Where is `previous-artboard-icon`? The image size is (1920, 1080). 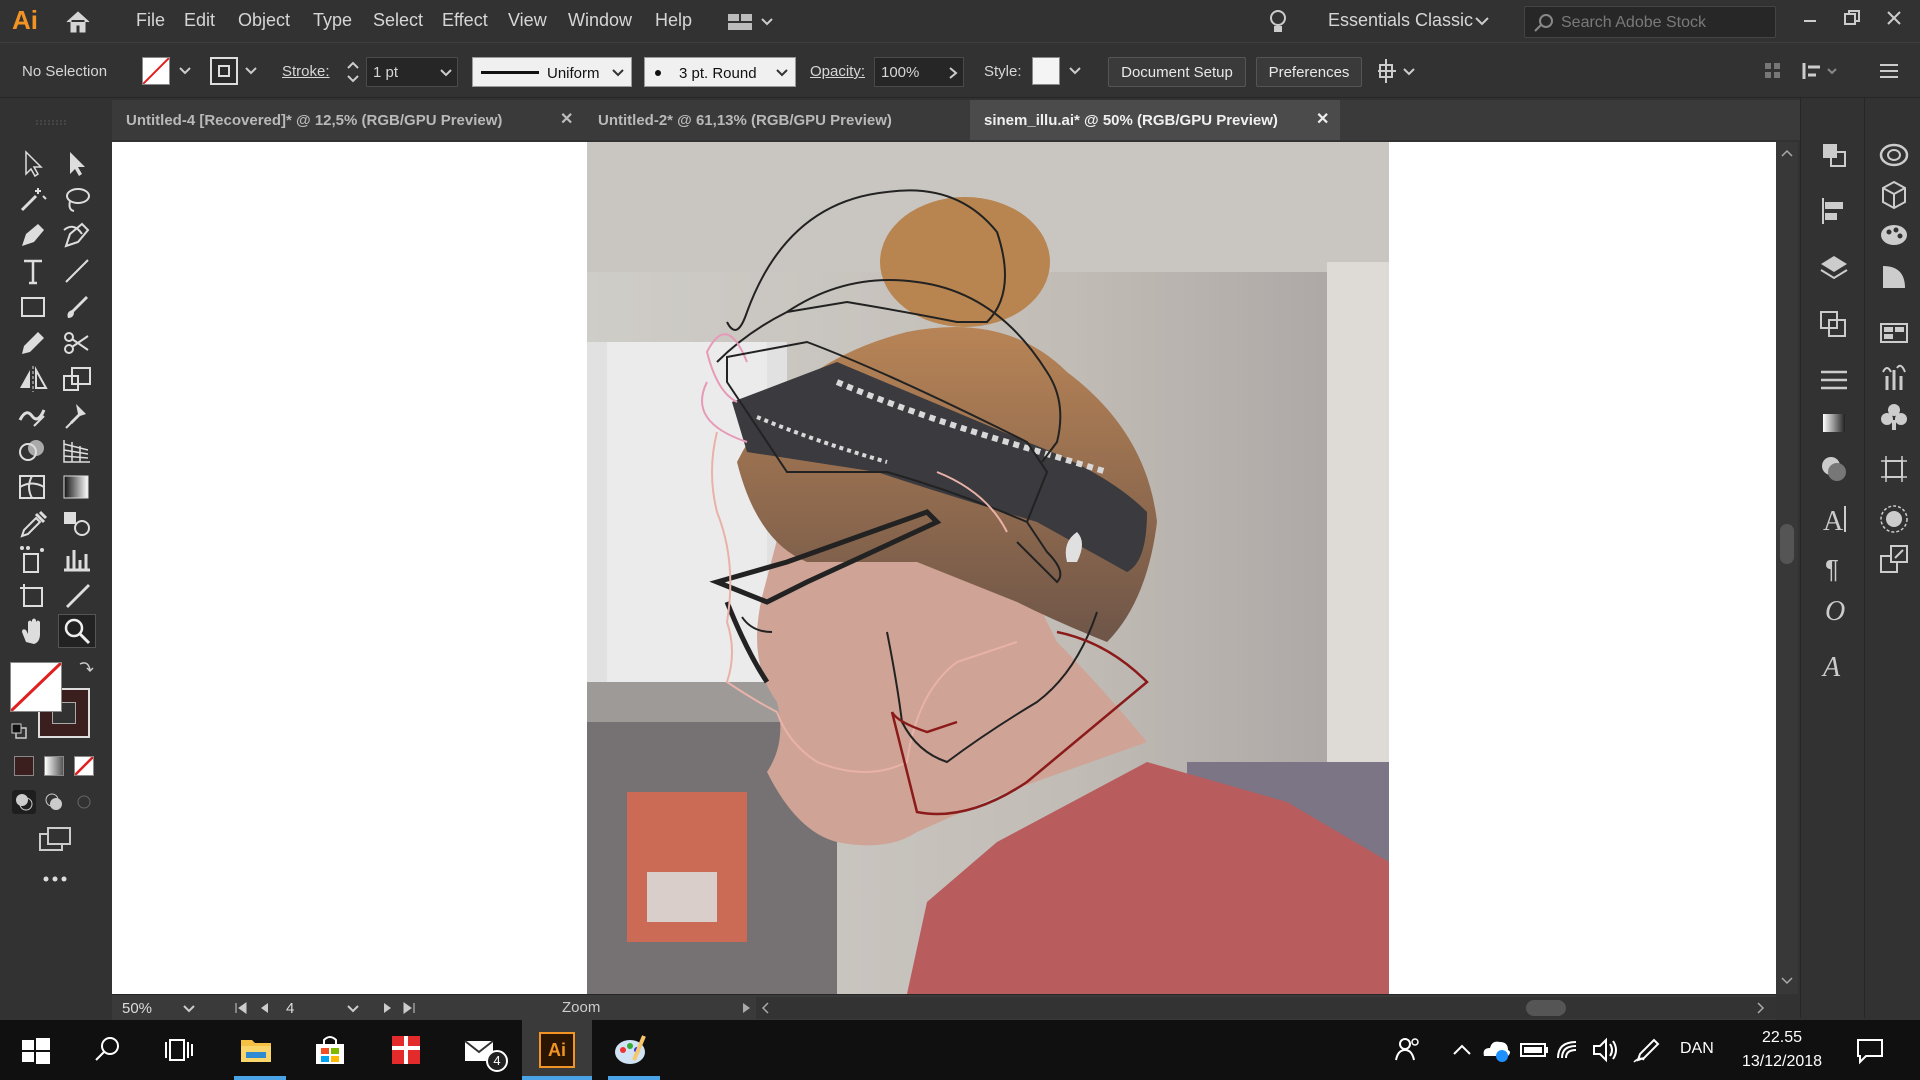
previous-artboard-icon is located at coordinates (265, 1008).